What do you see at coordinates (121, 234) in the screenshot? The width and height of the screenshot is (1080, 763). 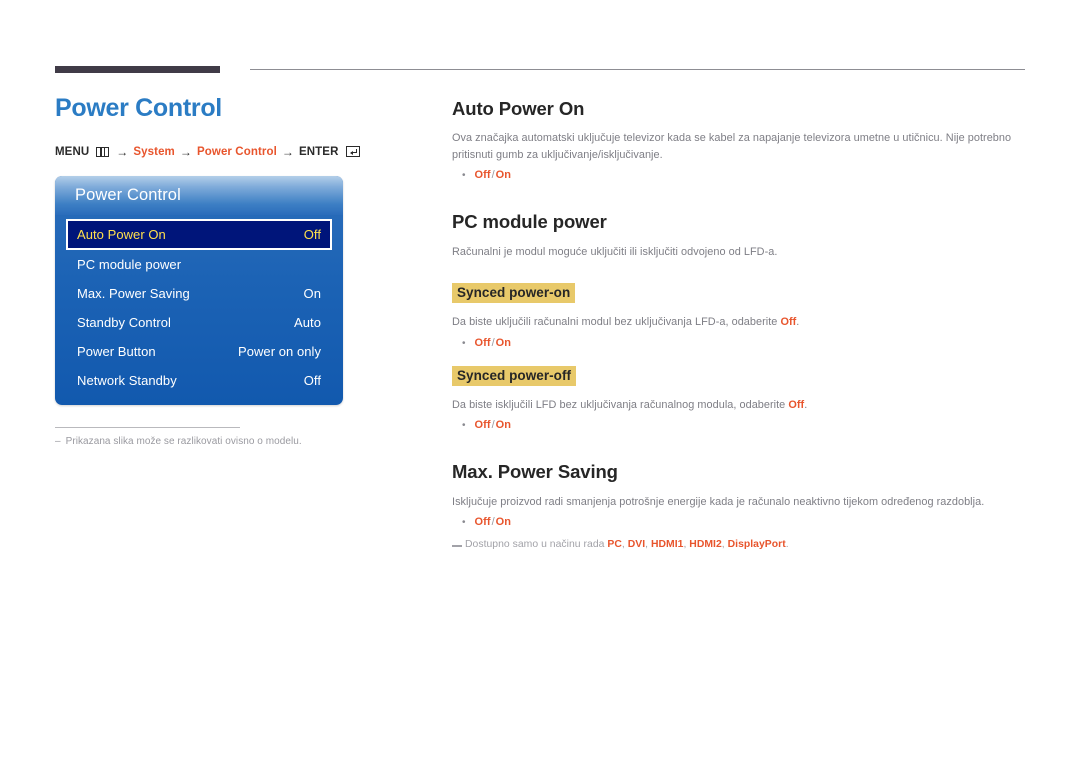 I see `osd-row-label: Auto Power On` at bounding box center [121, 234].